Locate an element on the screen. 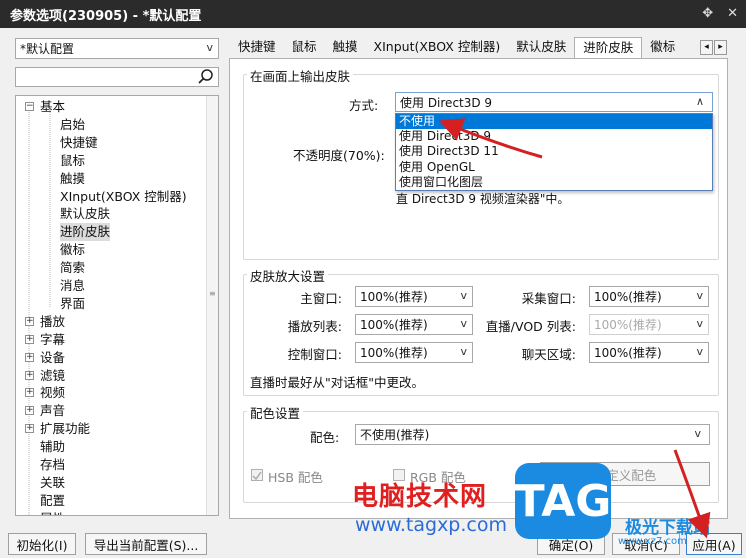  arrow-to-apply is located at coordinates (692, 494).